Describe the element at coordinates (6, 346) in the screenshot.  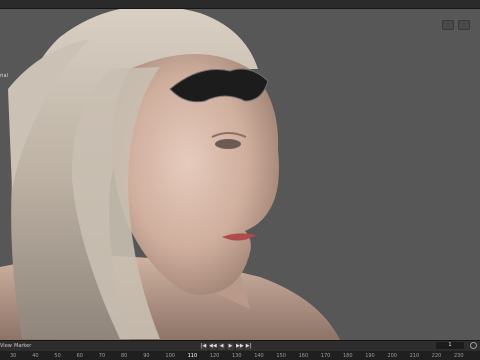
I see `menu-view: View` at that location.